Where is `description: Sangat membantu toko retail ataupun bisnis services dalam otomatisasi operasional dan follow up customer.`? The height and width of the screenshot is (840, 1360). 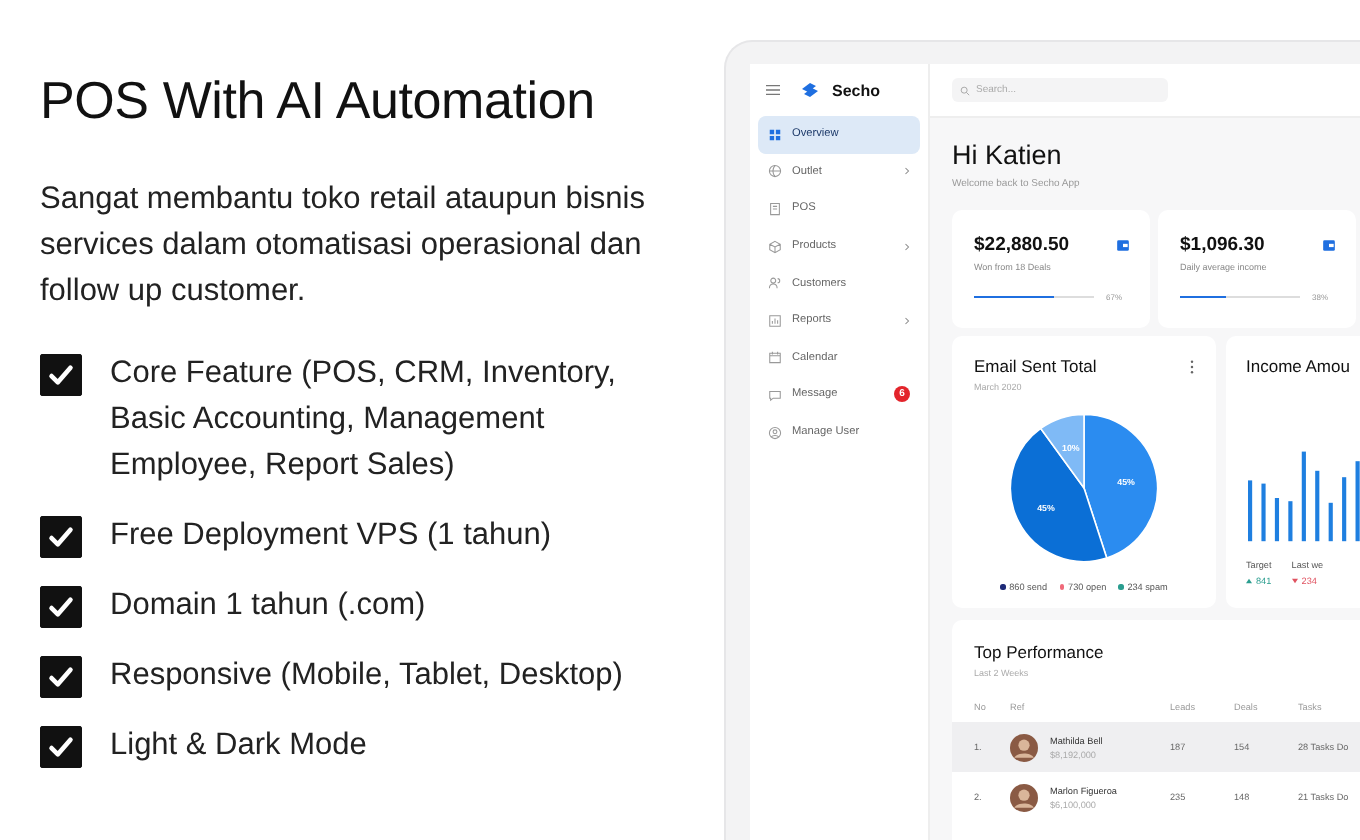
description: Sangat membantu toko retail ataupun bisnis services dalam otomatisasi operasional dan follow up customer. is located at coordinates (343, 246).